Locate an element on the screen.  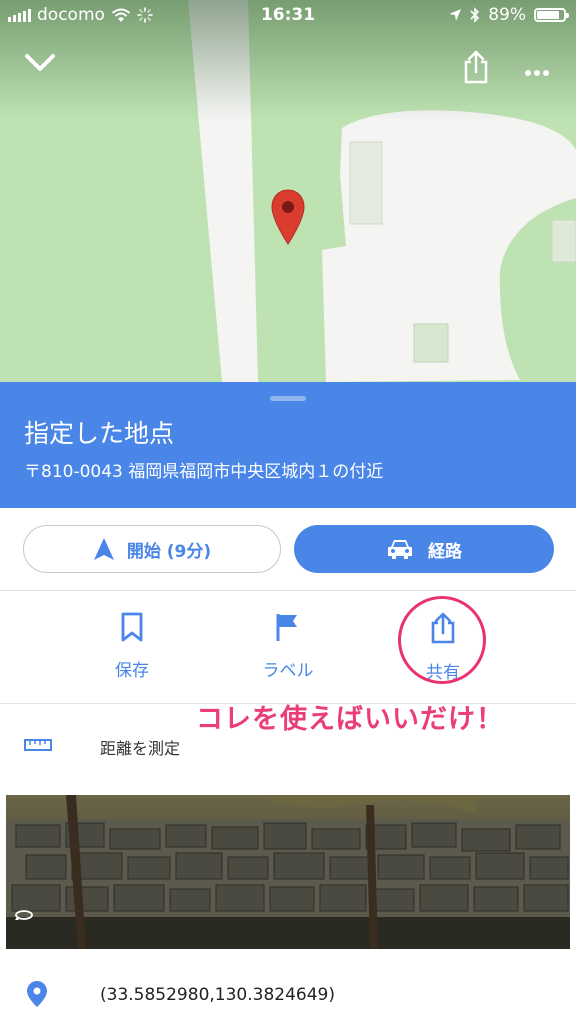
location-arrow-icon is located at coordinates (455, 15).